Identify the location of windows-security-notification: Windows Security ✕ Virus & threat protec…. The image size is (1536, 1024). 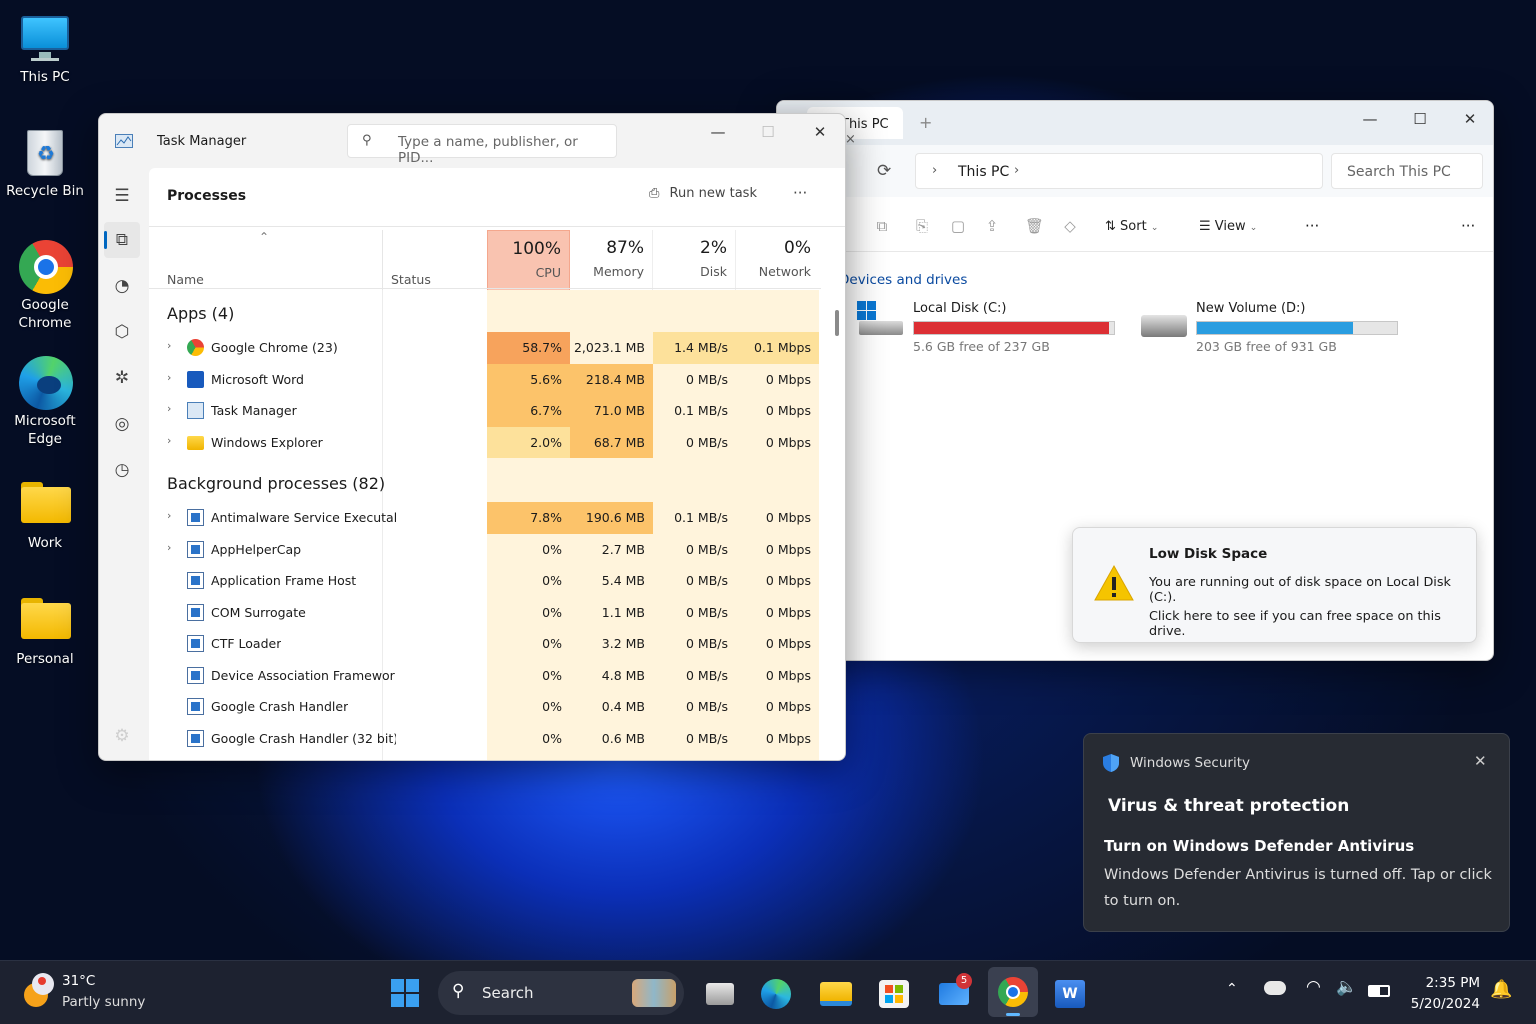
(1296, 832).